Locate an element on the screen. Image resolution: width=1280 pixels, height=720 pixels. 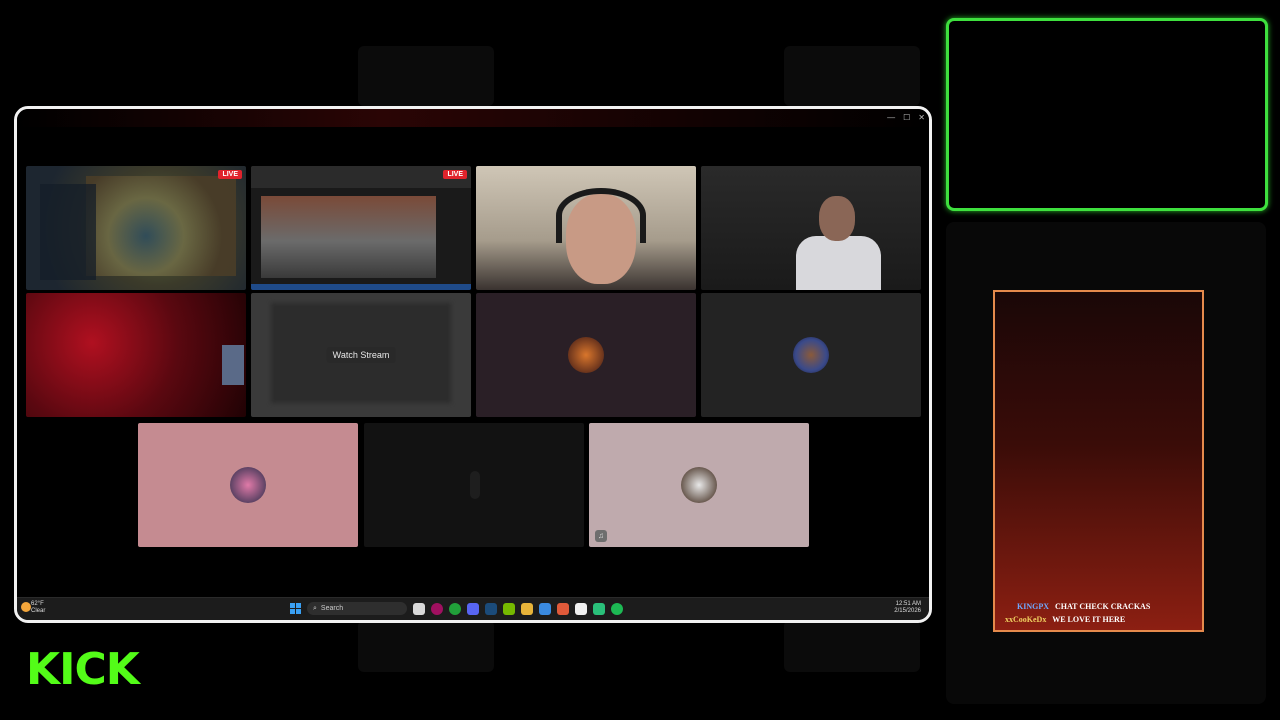
search-icon: ⌕ is located at coordinates (315, 608).